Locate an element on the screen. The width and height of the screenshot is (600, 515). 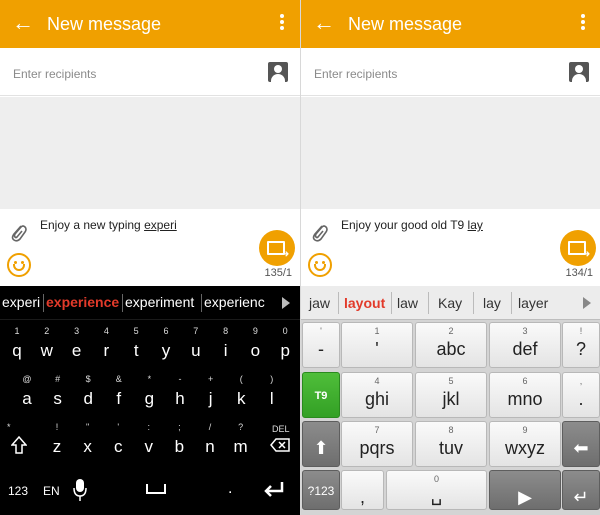
language-key: EN is located at coordinates (51, 491).